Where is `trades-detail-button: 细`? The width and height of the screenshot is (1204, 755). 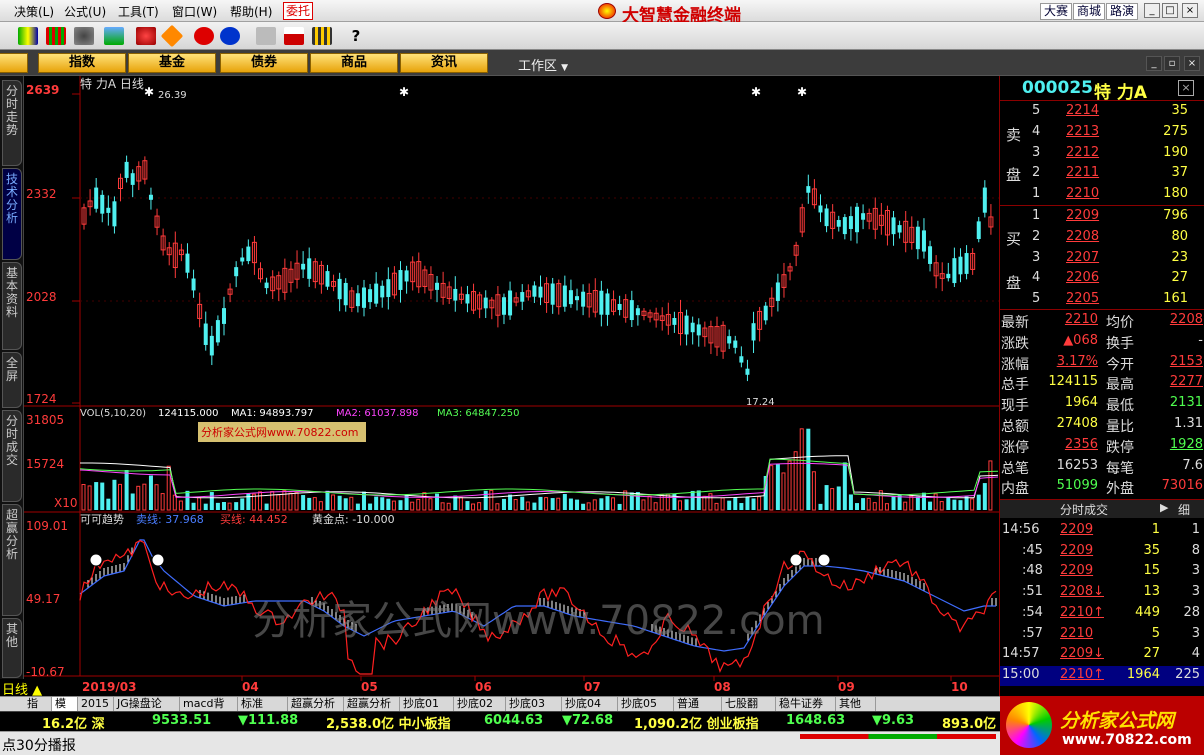
trades-detail-button: 细 is located at coordinates (1184, 509).